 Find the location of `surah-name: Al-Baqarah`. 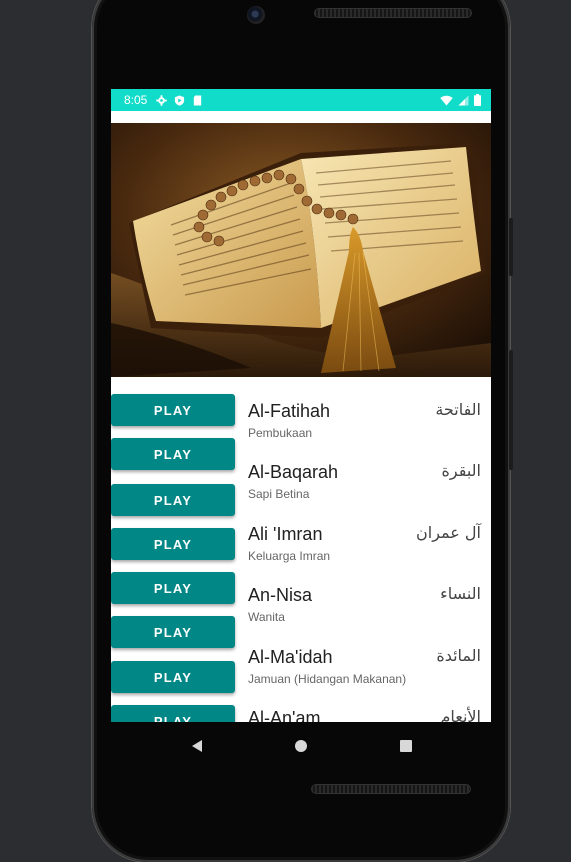

surah-name: Al-Baqarah is located at coordinates (293, 472).